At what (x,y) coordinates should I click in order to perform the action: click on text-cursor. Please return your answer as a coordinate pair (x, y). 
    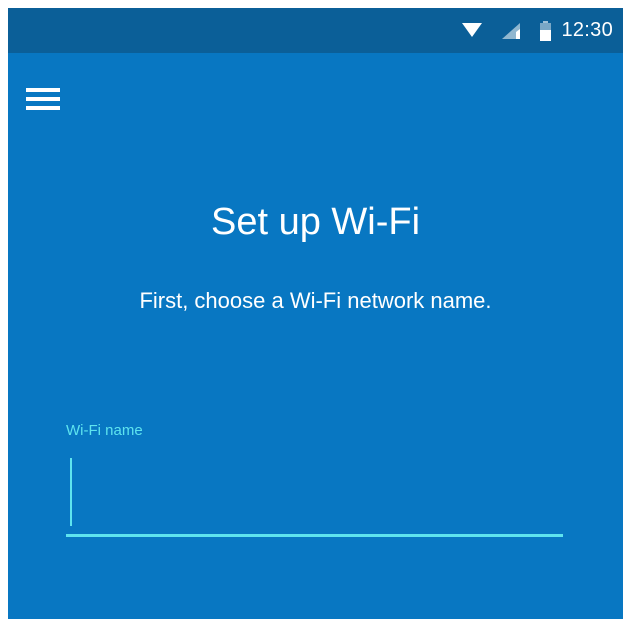
    Looking at the image, I should click on (71, 492).